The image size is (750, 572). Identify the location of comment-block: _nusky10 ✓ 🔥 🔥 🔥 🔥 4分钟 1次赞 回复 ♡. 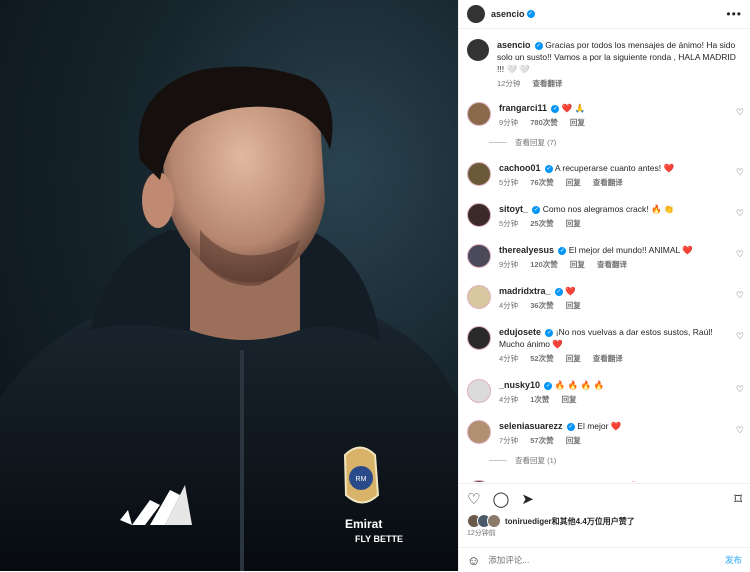
(604, 392).